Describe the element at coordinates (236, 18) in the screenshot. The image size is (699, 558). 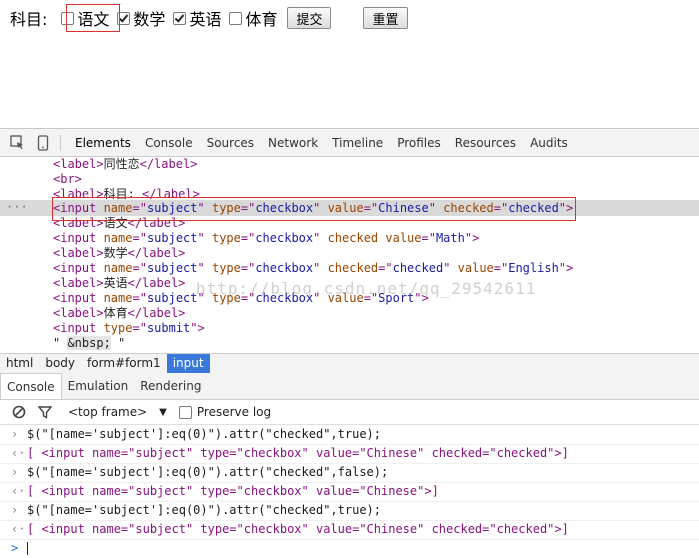
I see `checkbox-sport` at that location.